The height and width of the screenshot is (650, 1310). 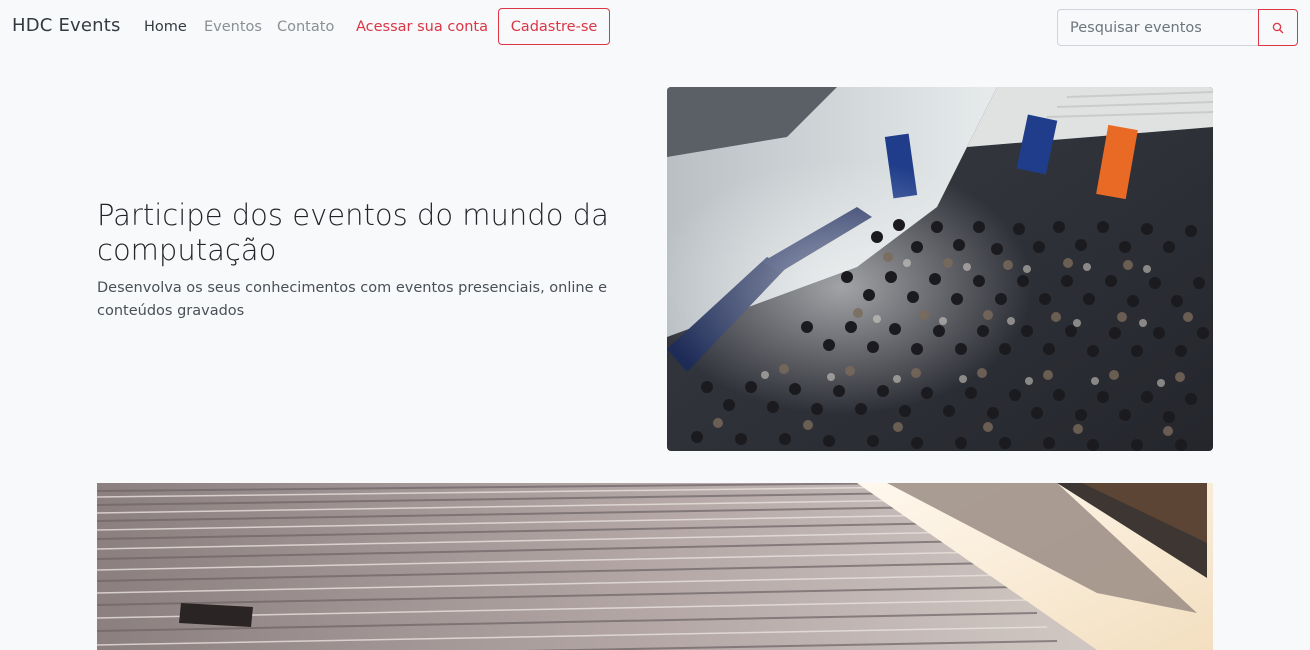 I want to click on nav-link-contato: Contato, so click(x=305, y=27).